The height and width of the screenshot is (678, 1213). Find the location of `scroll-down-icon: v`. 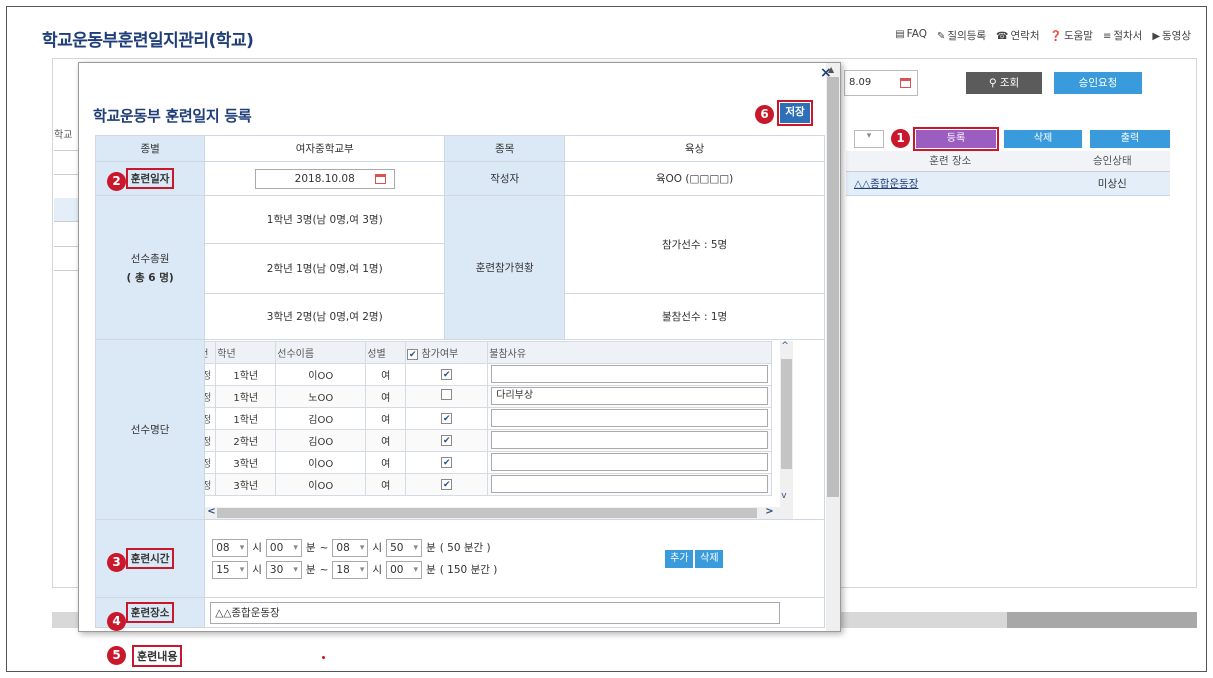

scroll-down-icon: v is located at coordinates (783, 496).